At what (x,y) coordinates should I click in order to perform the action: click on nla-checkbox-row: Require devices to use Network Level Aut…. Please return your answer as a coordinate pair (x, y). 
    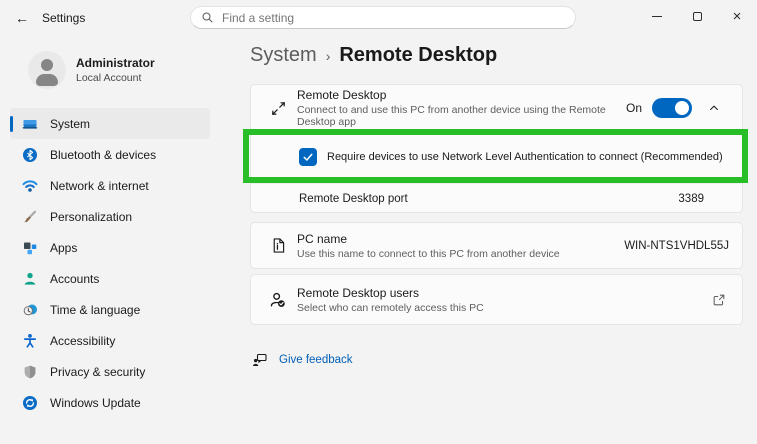
    Looking at the image, I should click on (496, 157).